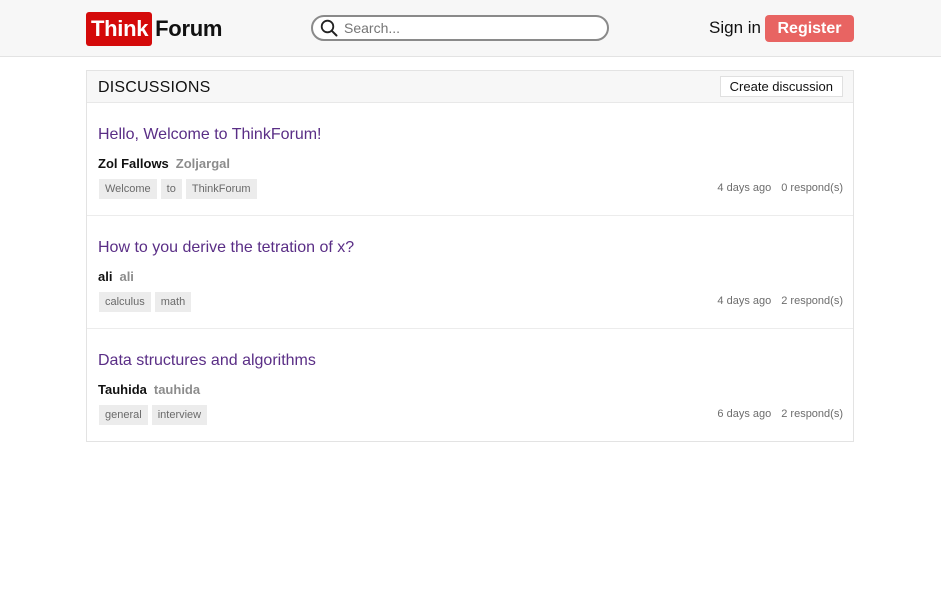  What do you see at coordinates (116, 276) in the screenshot?
I see `discussion-author: ali ali` at bounding box center [116, 276].